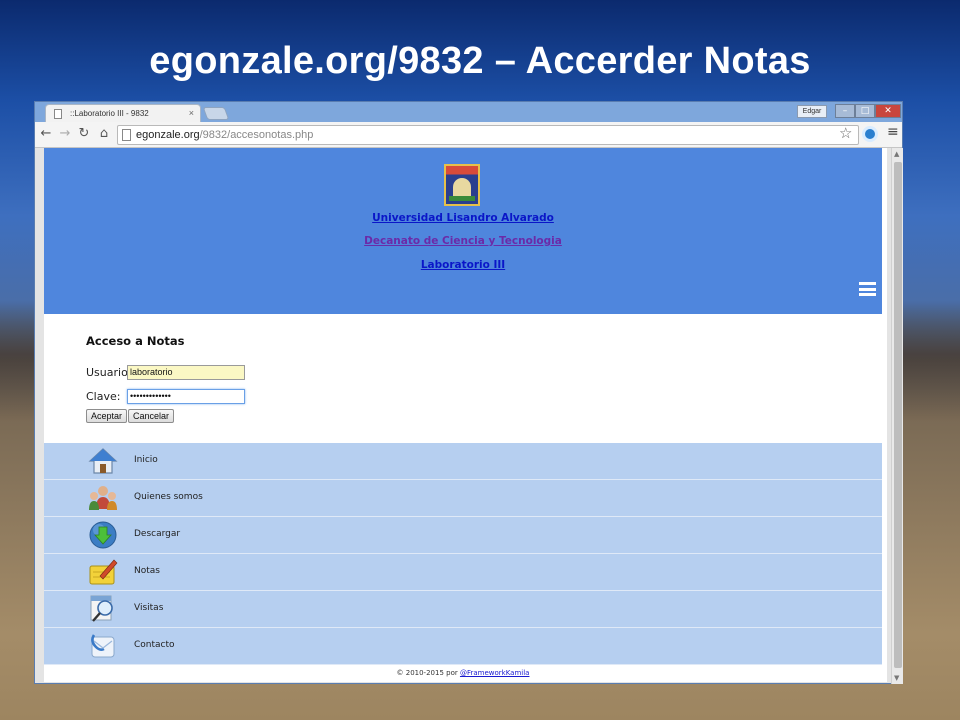 Image resolution: width=960 pixels, height=720 pixels. What do you see at coordinates (101, 608) in the screenshot?
I see `visits-icon` at bounding box center [101, 608].